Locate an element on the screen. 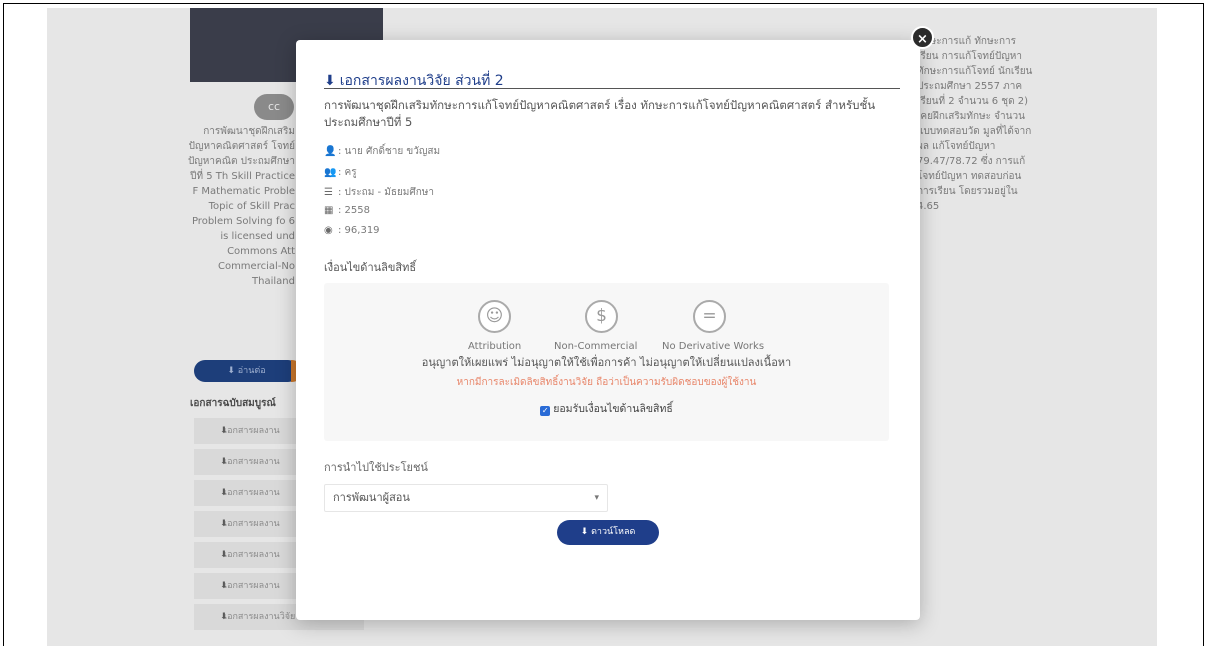 The height and width of the screenshot is (646, 1207). docs-section-title: เอกสารฉบับสมบูรณ์ is located at coordinates (233, 403).